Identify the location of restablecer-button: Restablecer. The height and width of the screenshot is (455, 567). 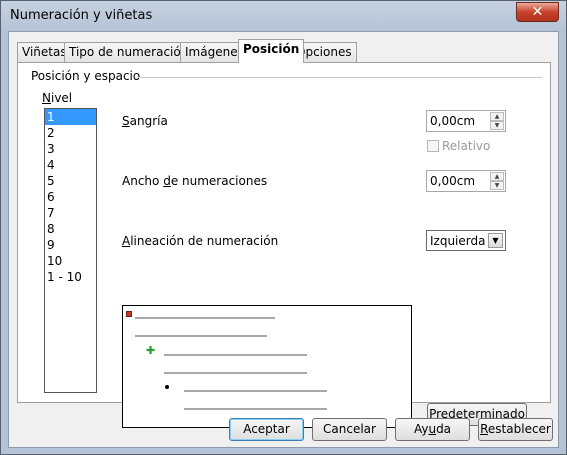
(515, 429).